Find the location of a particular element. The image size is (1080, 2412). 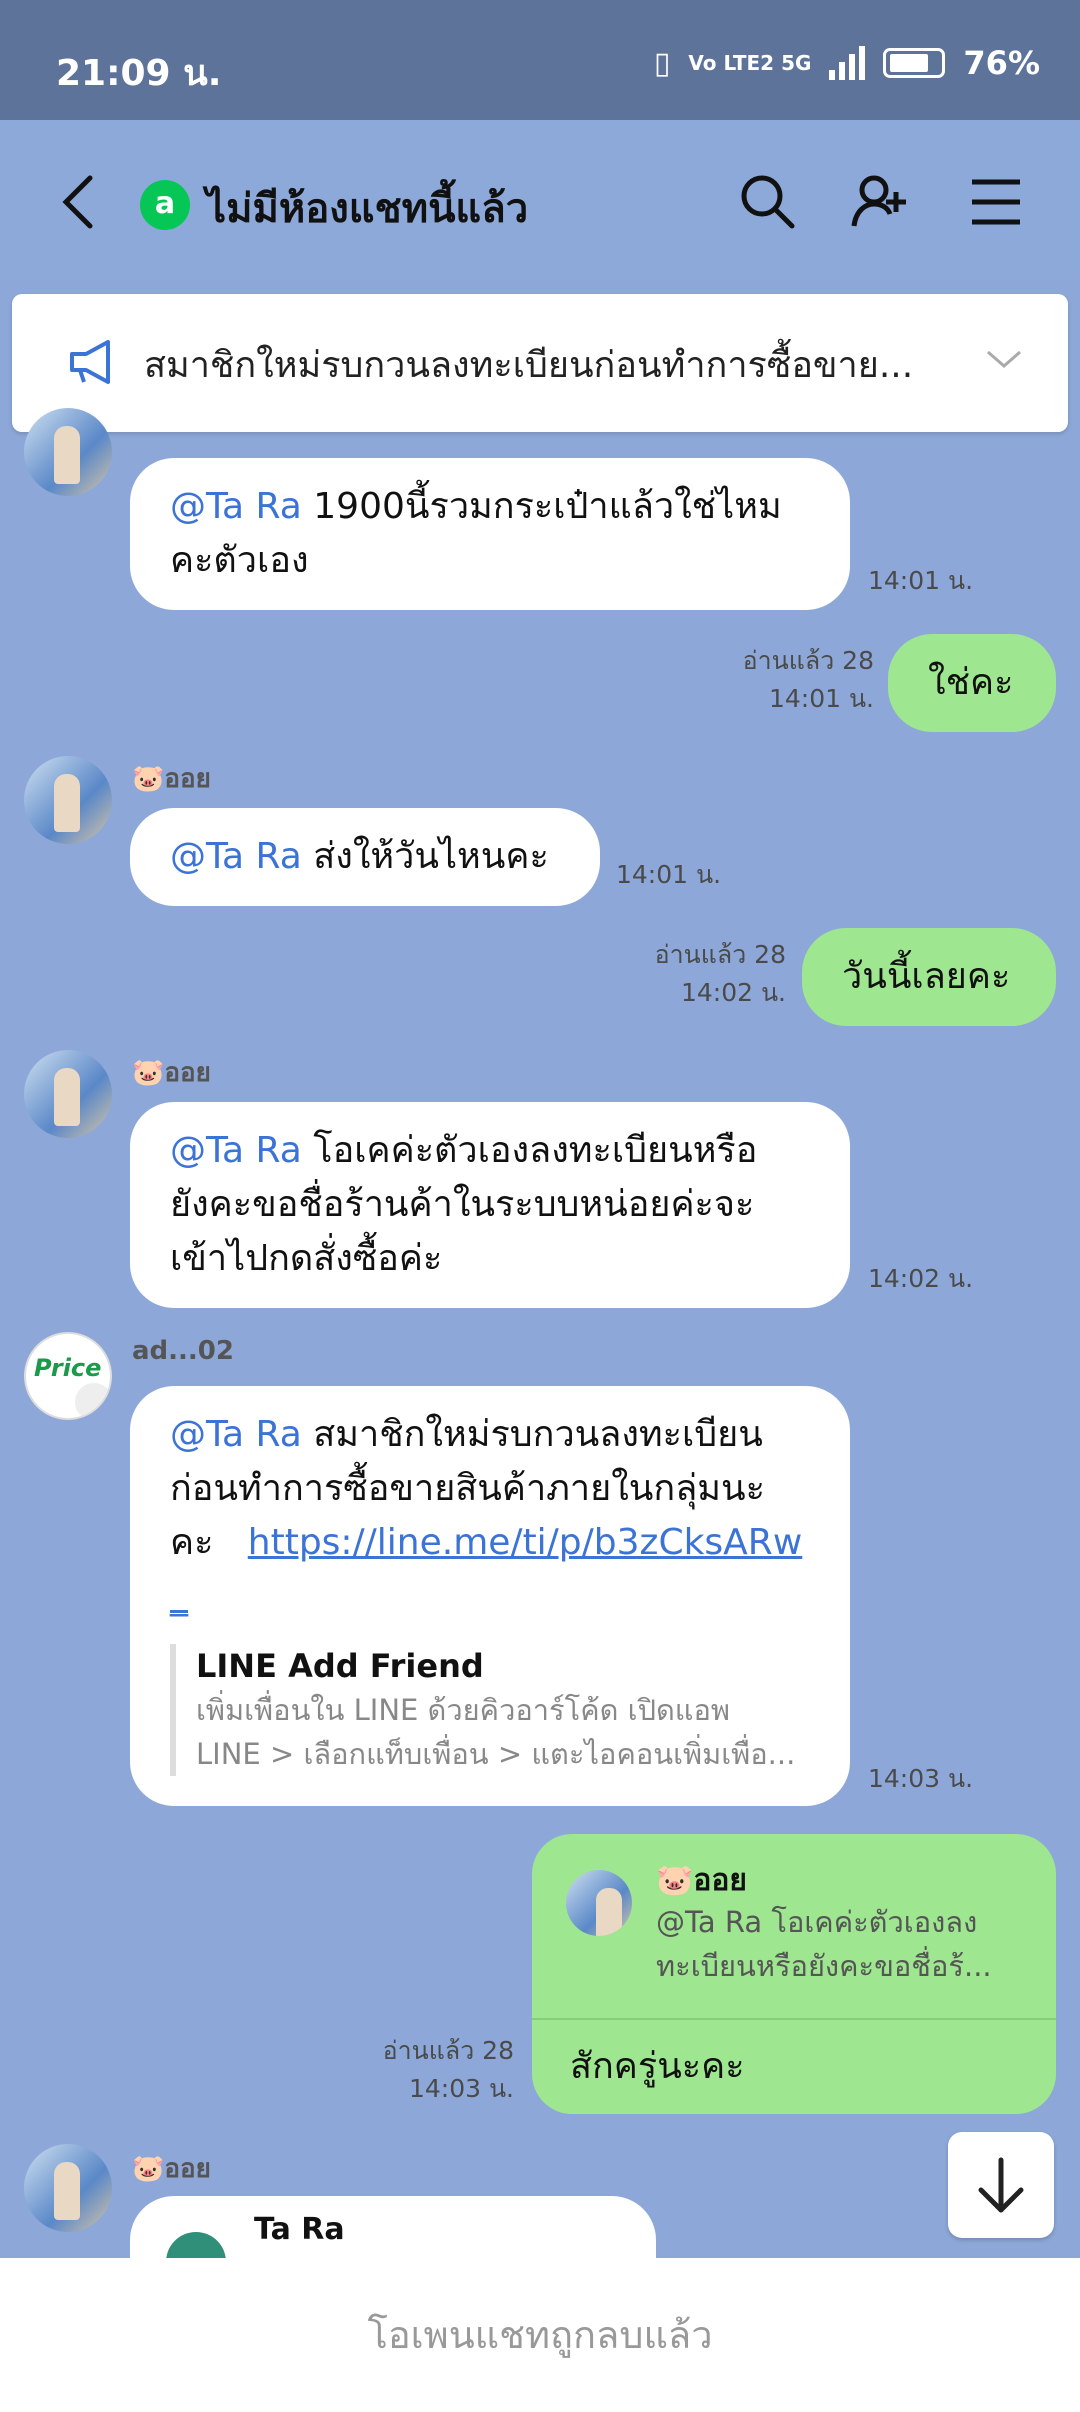

message-line: คะ https://line.me/ti/p/b3zCksARw is located at coordinates (490, 1543).